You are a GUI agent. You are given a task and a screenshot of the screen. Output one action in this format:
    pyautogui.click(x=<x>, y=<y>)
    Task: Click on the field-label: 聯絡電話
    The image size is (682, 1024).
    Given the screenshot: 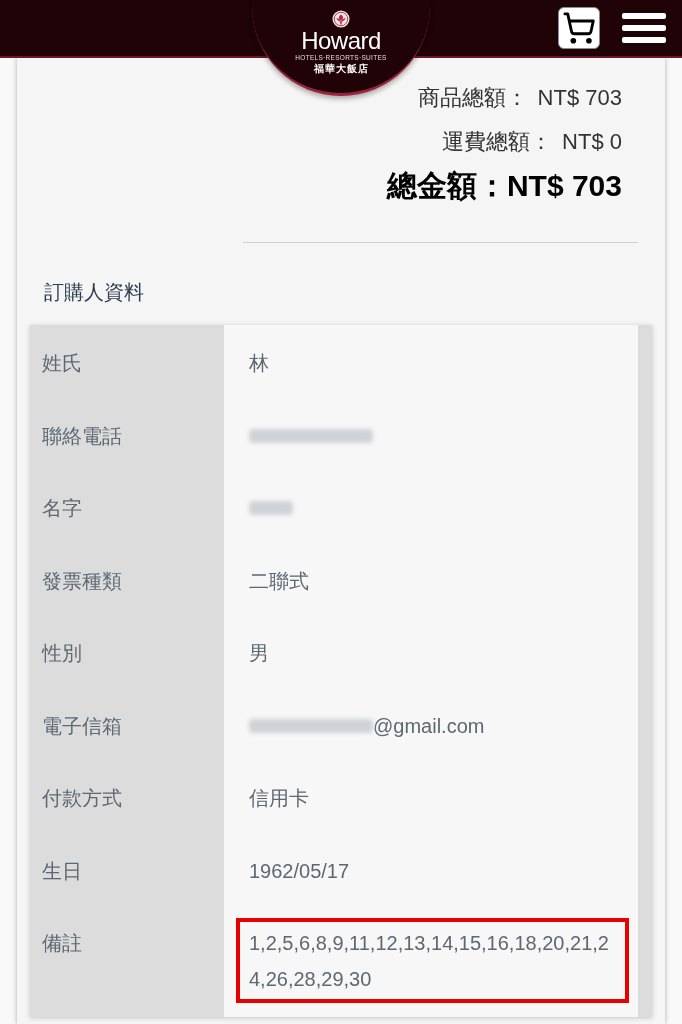 What is the action you would take?
    pyautogui.click(x=82, y=435)
    